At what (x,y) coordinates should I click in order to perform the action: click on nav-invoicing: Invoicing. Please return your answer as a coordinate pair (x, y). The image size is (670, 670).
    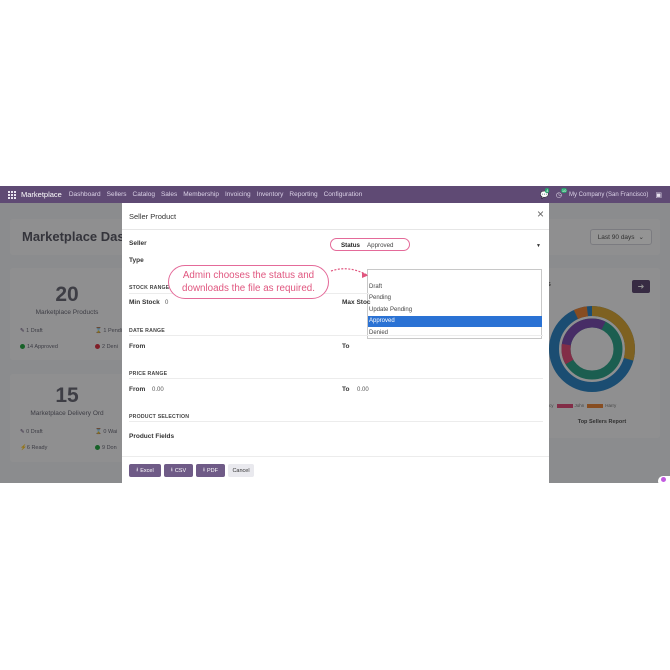
    Looking at the image, I should click on (238, 194).